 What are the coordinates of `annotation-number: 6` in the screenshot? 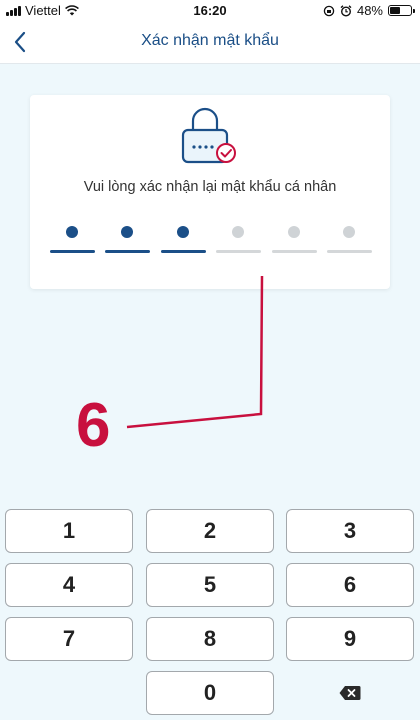 It's located at (93, 425).